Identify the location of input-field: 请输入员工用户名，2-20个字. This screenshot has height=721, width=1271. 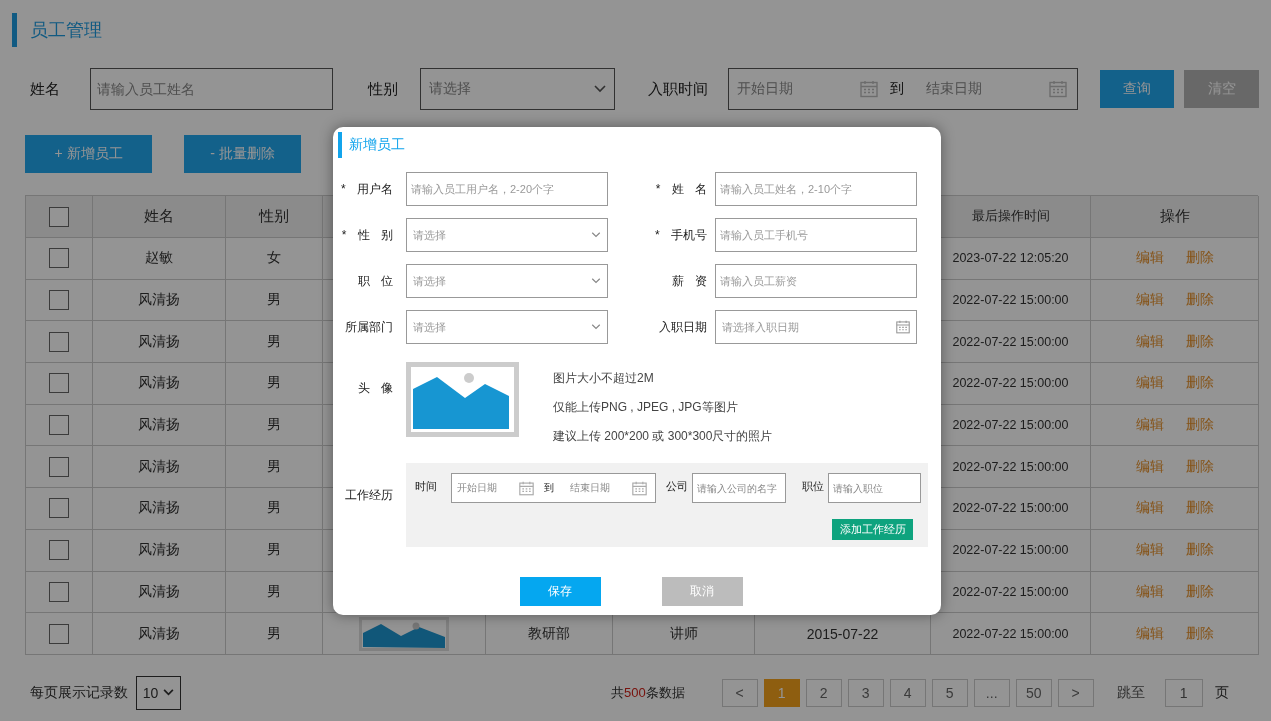
(507, 189).